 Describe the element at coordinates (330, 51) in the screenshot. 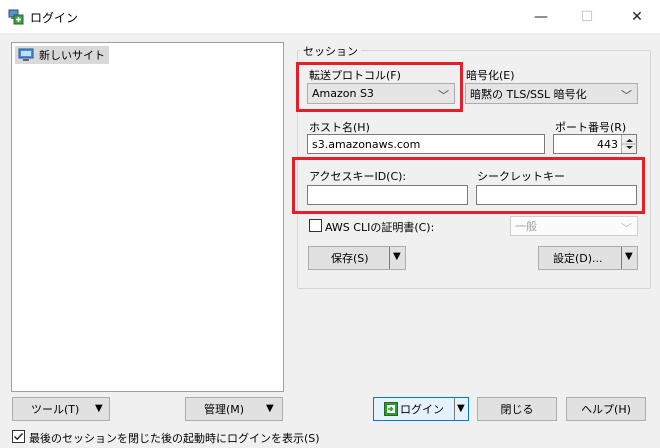

I see `session-group-label: セッション` at that location.